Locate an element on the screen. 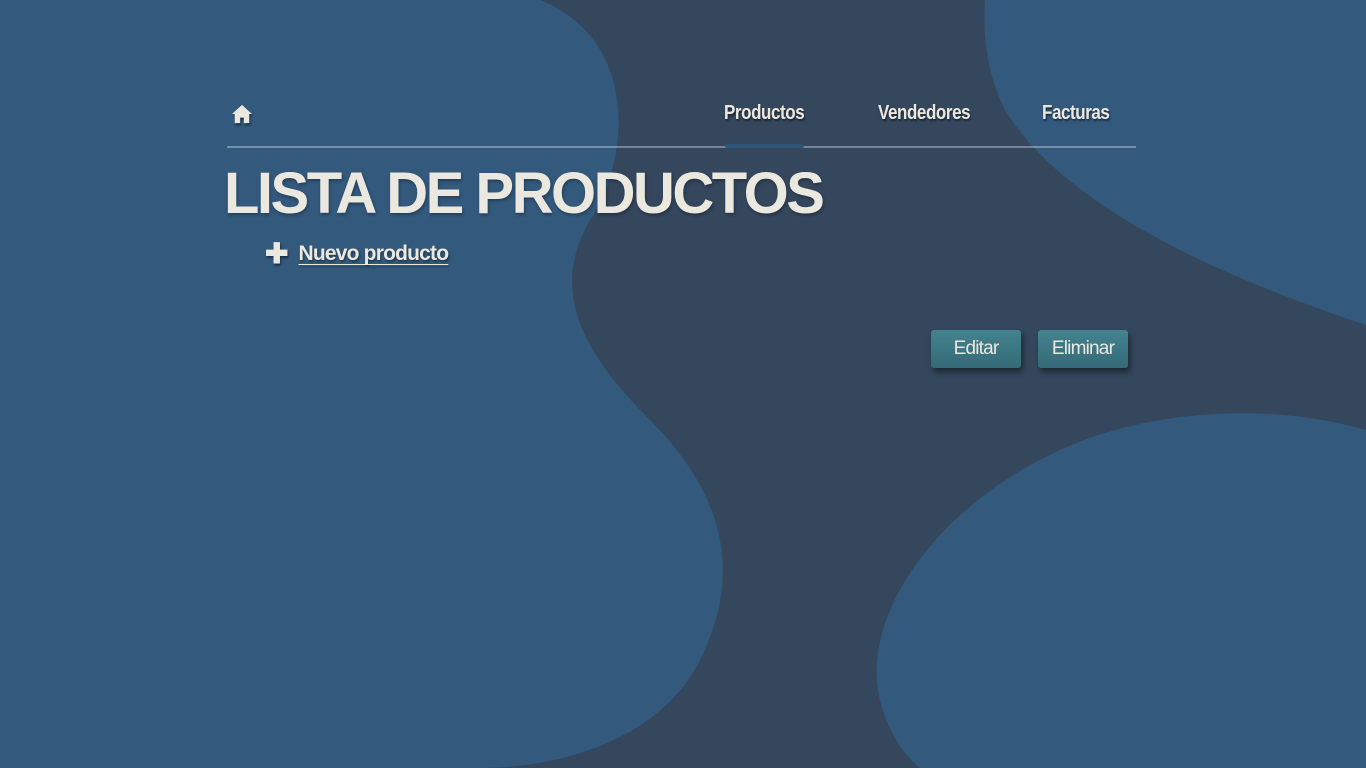 This screenshot has height=768, width=1366. new-product-link: ✚ Nuevo producto is located at coordinates (357, 253).